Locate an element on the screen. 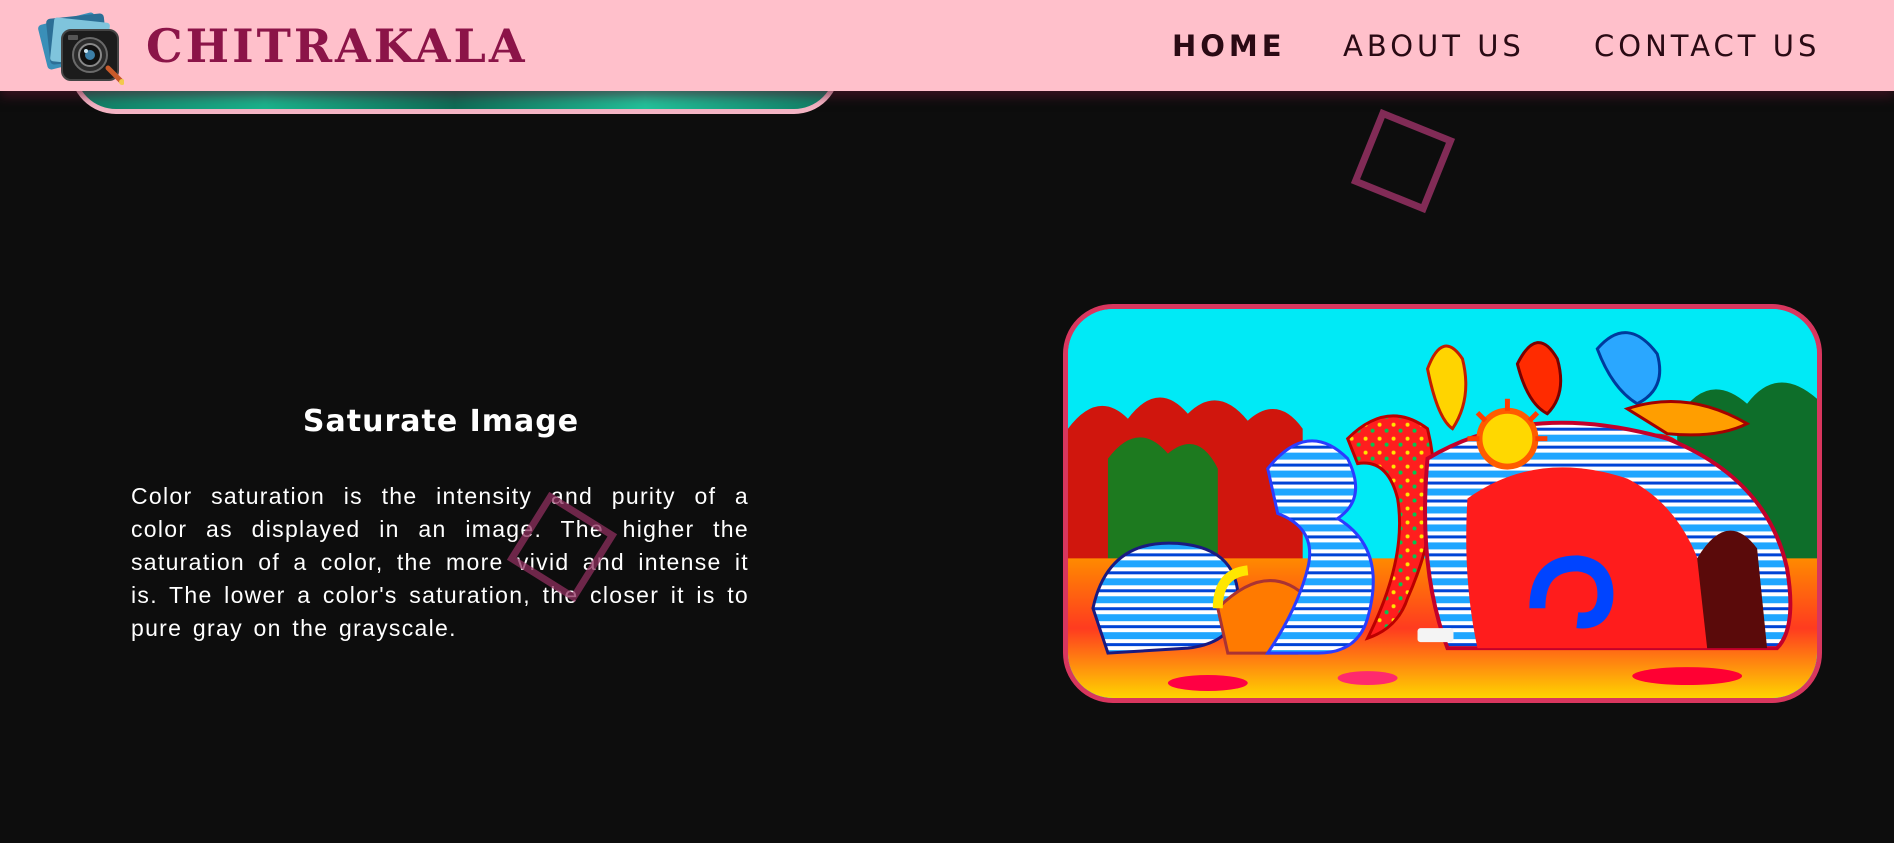 The image size is (1894, 843). nav-contact-us-link: CONTACT US is located at coordinates (1707, 46).